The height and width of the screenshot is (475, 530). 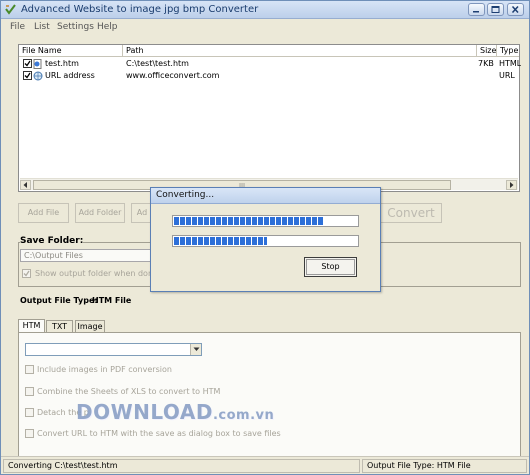 I want to click on chevron-down-icon, so click(x=196, y=349).